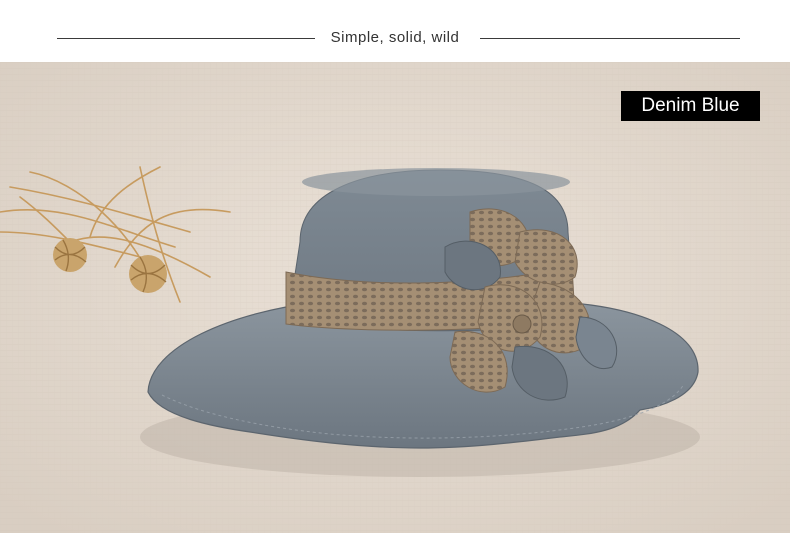  I want to click on divider-right, so click(610, 38).